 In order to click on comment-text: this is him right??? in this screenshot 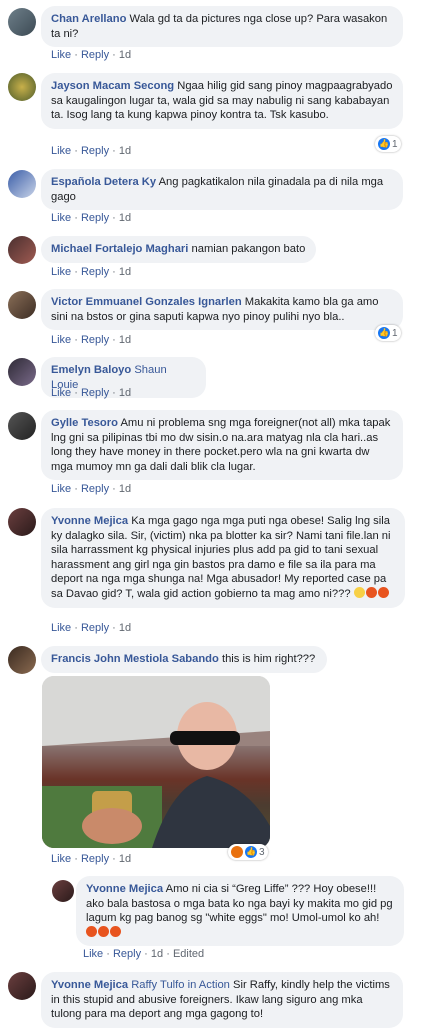, I will do `click(268, 659)`.